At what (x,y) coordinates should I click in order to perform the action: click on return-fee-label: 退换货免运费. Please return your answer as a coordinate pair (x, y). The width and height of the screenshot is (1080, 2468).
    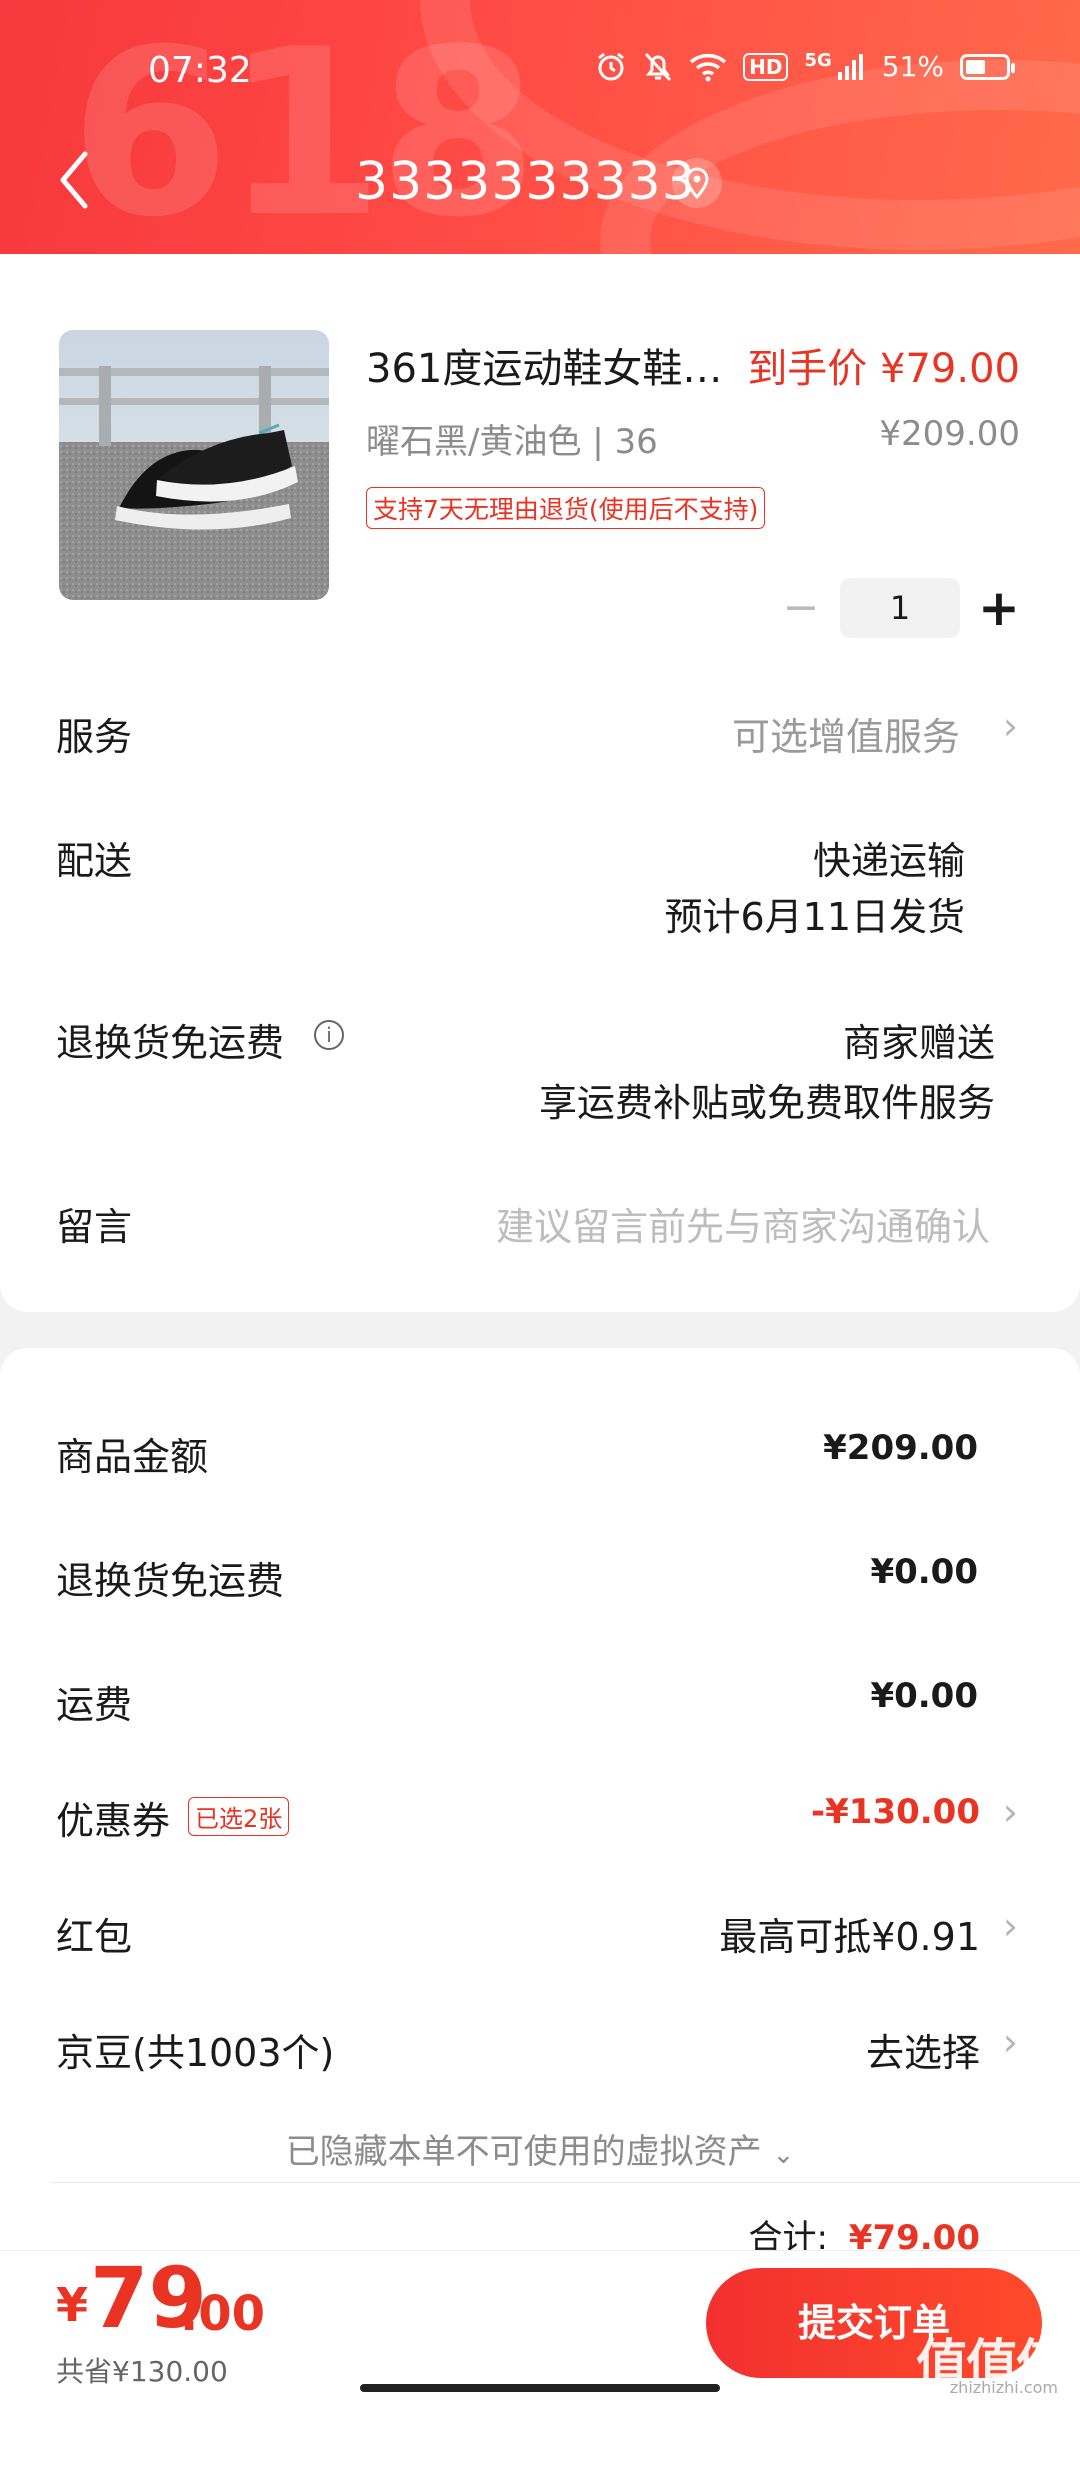
    Looking at the image, I should click on (170, 1581).